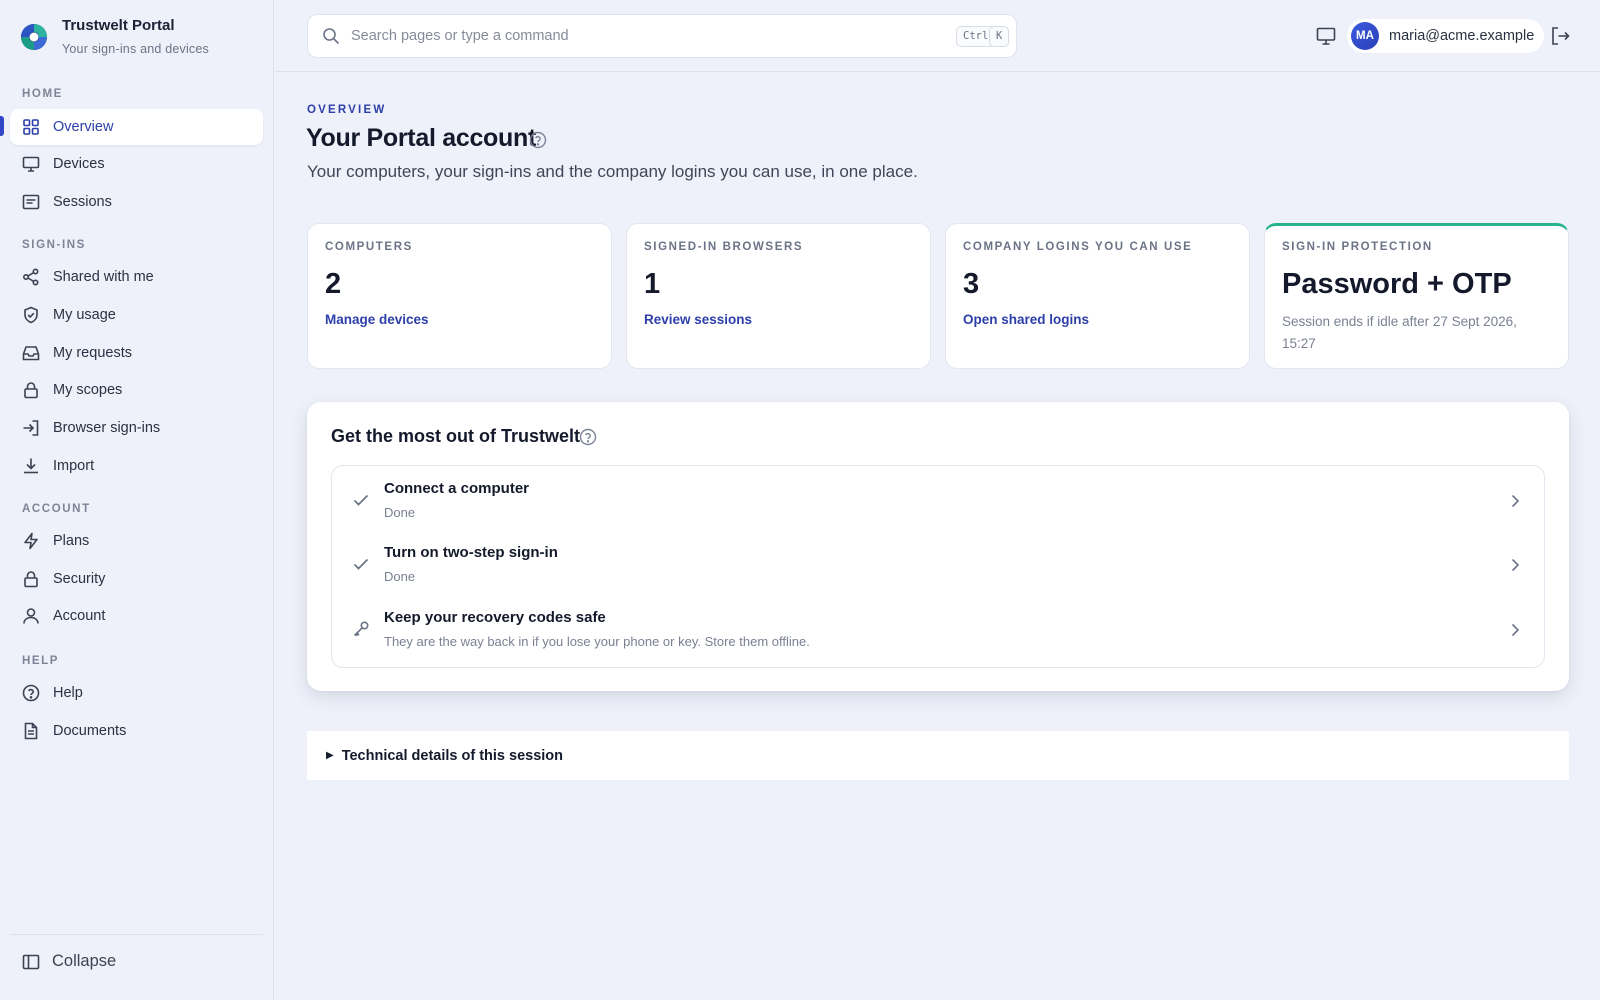 The height and width of the screenshot is (1000, 1600). I want to click on sidebar-divider, so click(136, 934).